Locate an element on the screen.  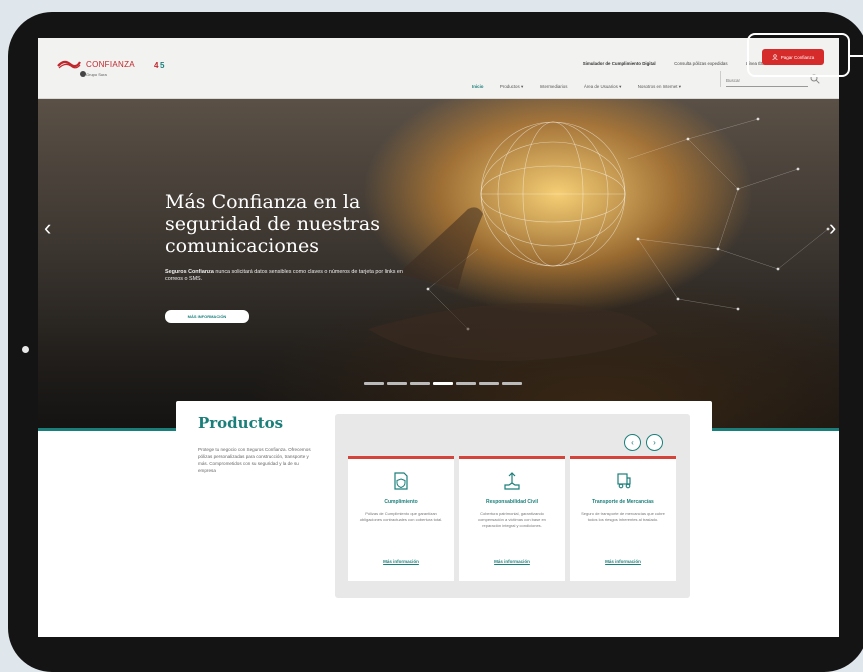
brand-name: CONFIANZA is located at coordinates (110, 64).